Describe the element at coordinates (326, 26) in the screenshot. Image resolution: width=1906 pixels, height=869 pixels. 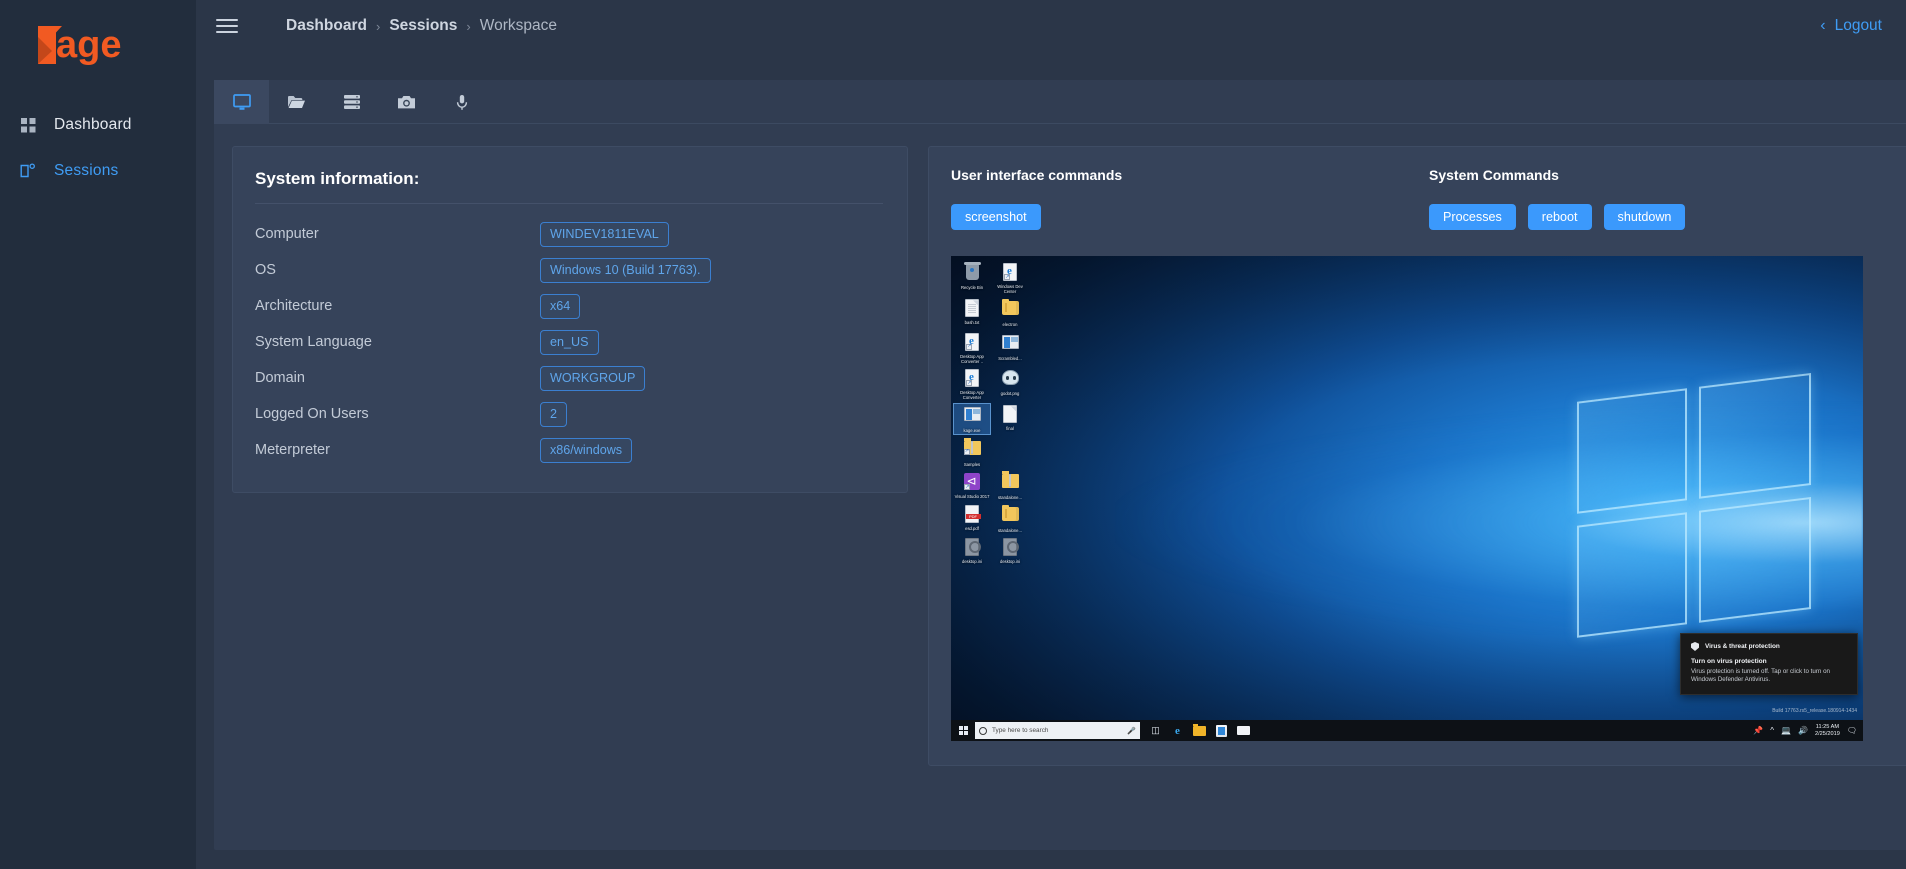
I see `breadcrumb-item-dashboard: Dashboard` at that location.